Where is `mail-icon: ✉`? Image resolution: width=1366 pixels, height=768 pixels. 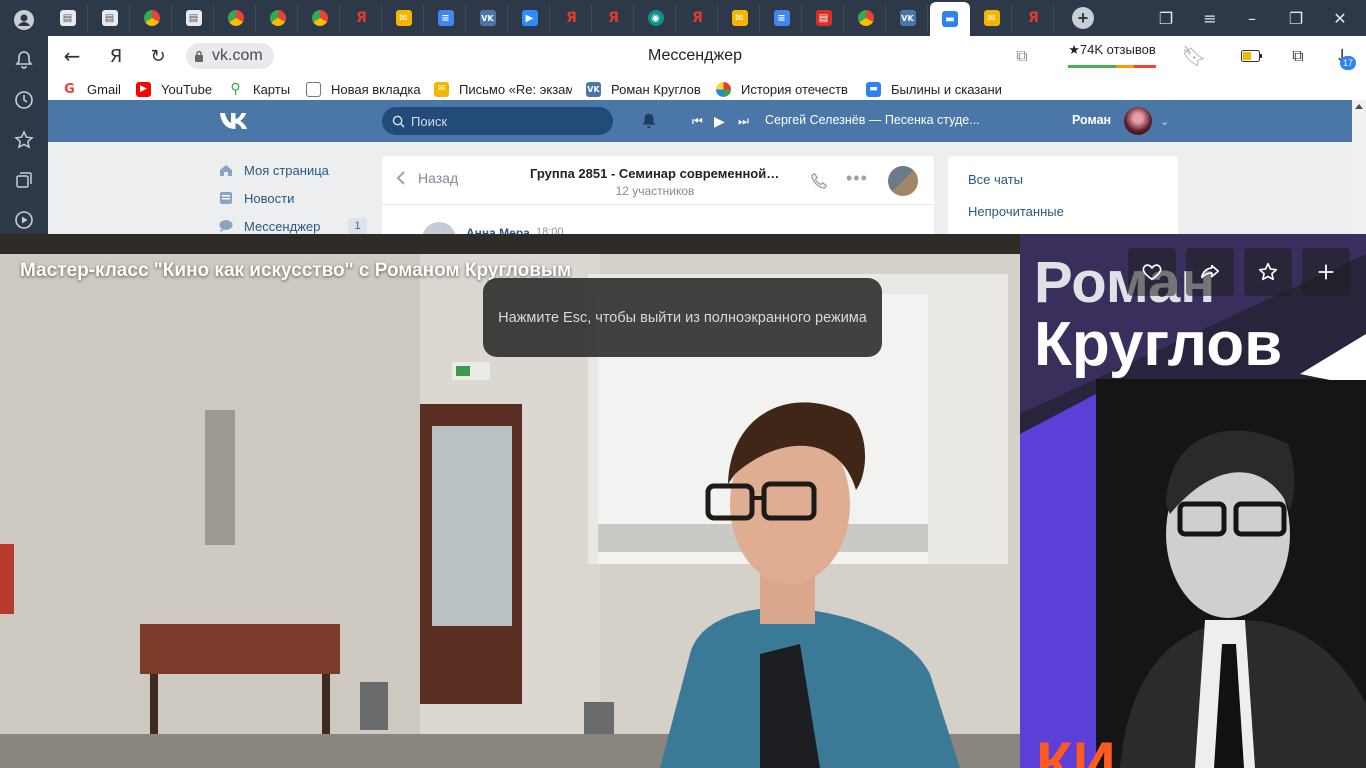
mail-icon: ✉ is located at coordinates (441, 89).